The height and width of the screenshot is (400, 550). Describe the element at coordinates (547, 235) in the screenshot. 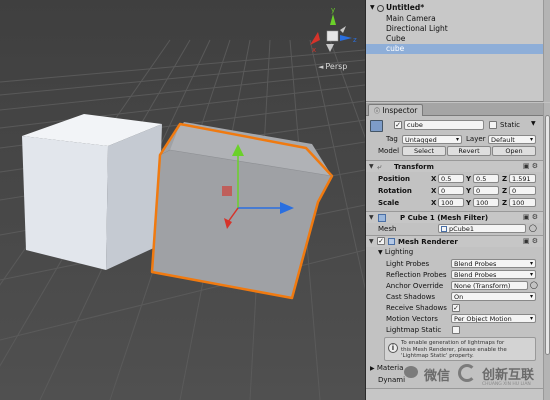

I see `inspector-scroll-thumb` at that location.